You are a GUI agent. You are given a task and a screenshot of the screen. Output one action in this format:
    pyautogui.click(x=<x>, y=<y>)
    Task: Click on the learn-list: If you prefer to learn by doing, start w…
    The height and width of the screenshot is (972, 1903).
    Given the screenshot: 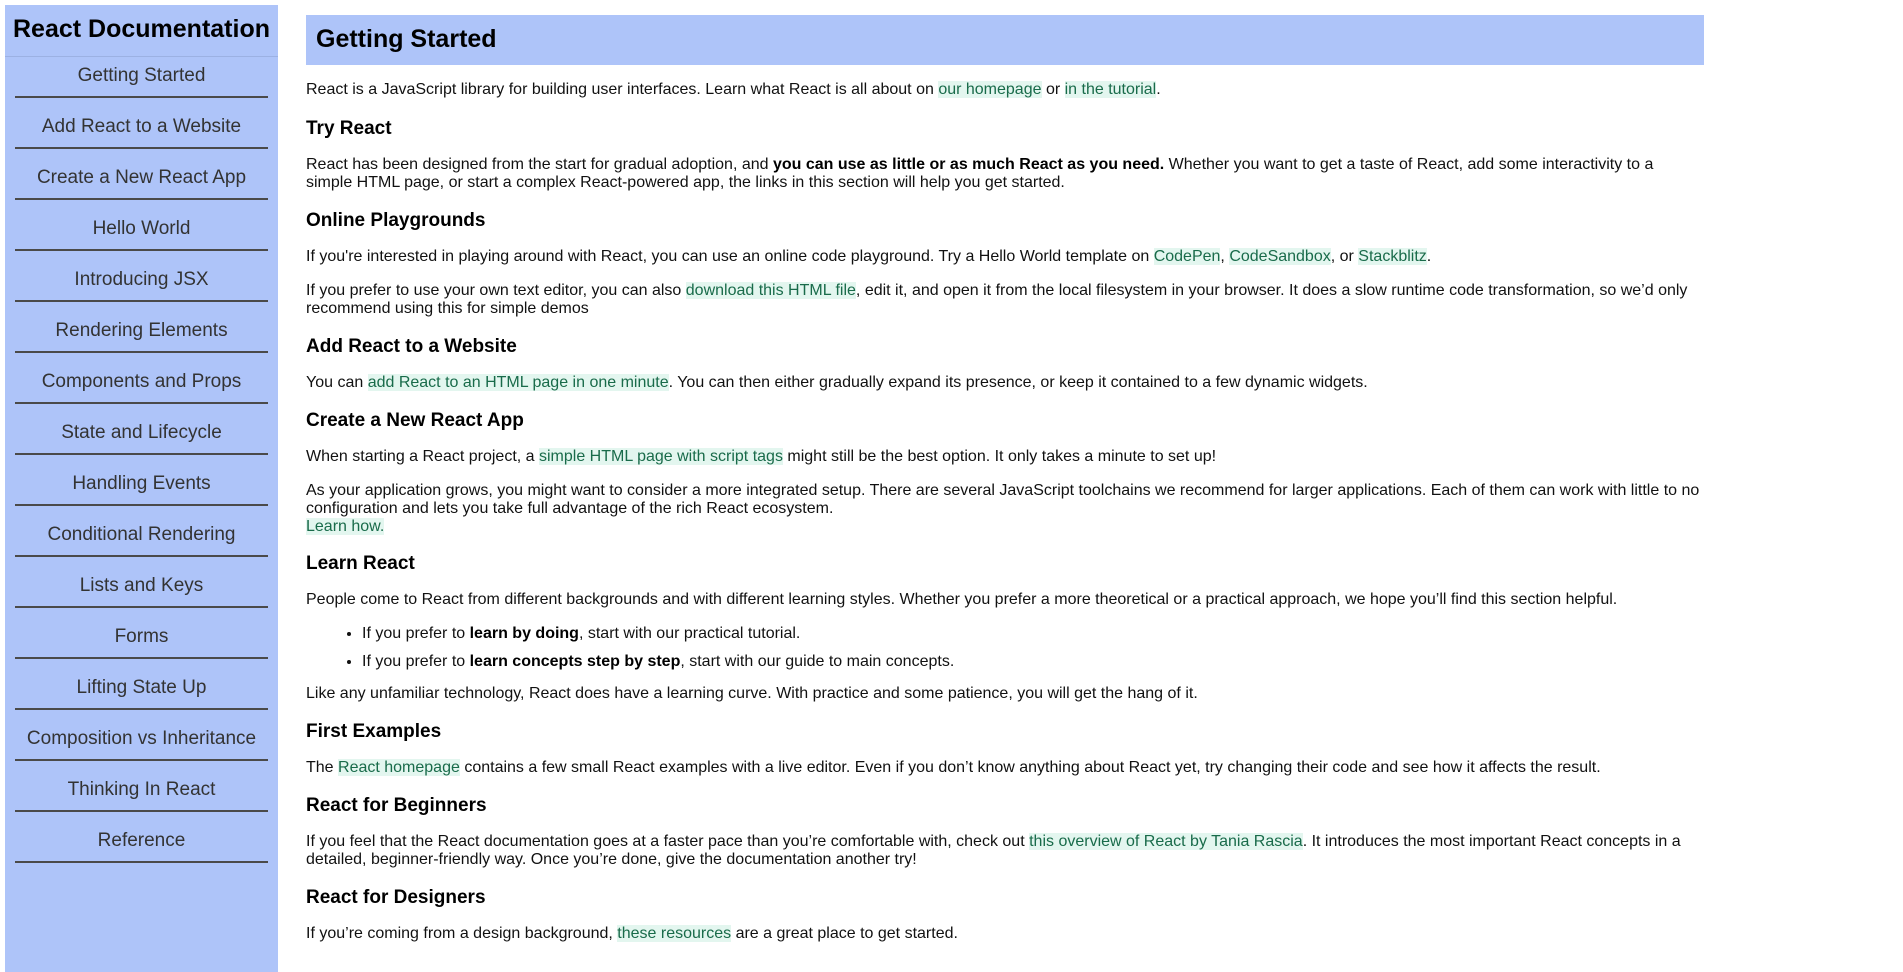 What is the action you would take?
    pyautogui.click(x=1005, y=648)
    